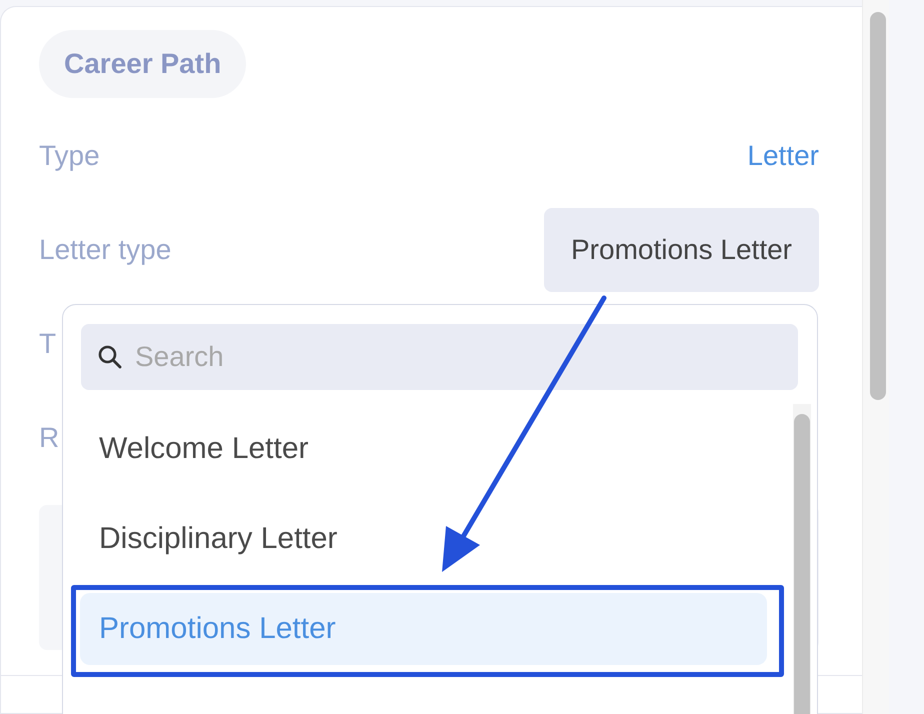 The image size is (924, 714). I want to click on dropdown-option: Disciplinary Letter, so click(423, 539).